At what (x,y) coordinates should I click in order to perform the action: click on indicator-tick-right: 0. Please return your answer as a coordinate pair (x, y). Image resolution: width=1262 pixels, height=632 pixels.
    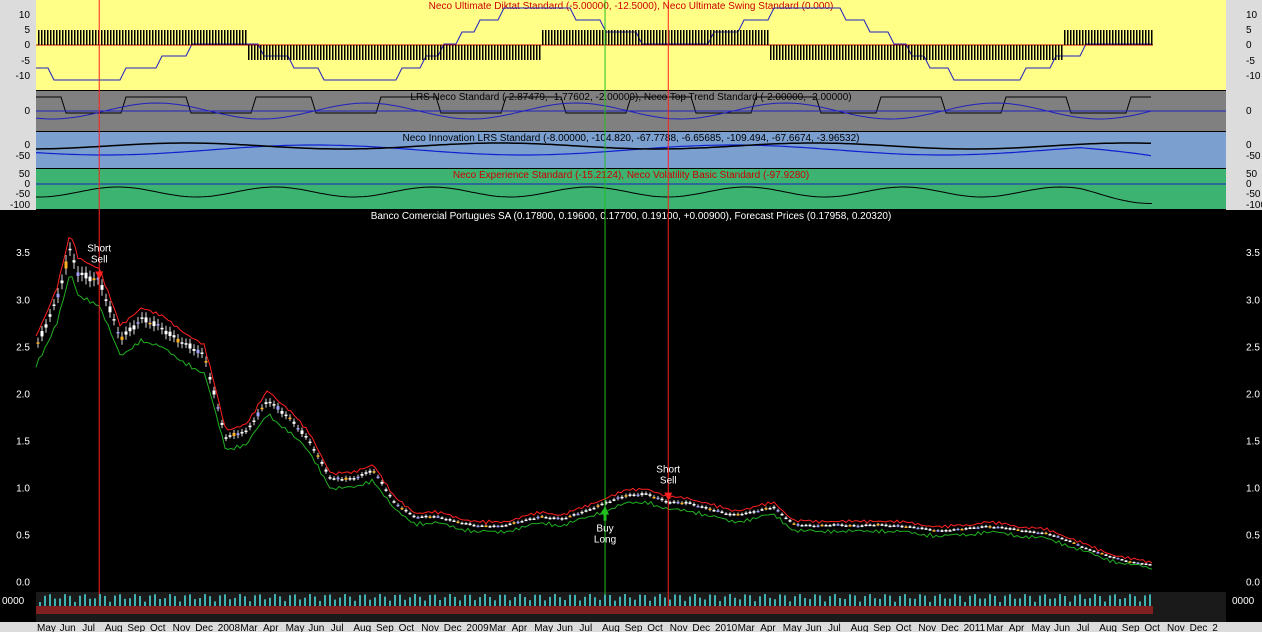
    Looking at the image, I should click on (1249, 145).